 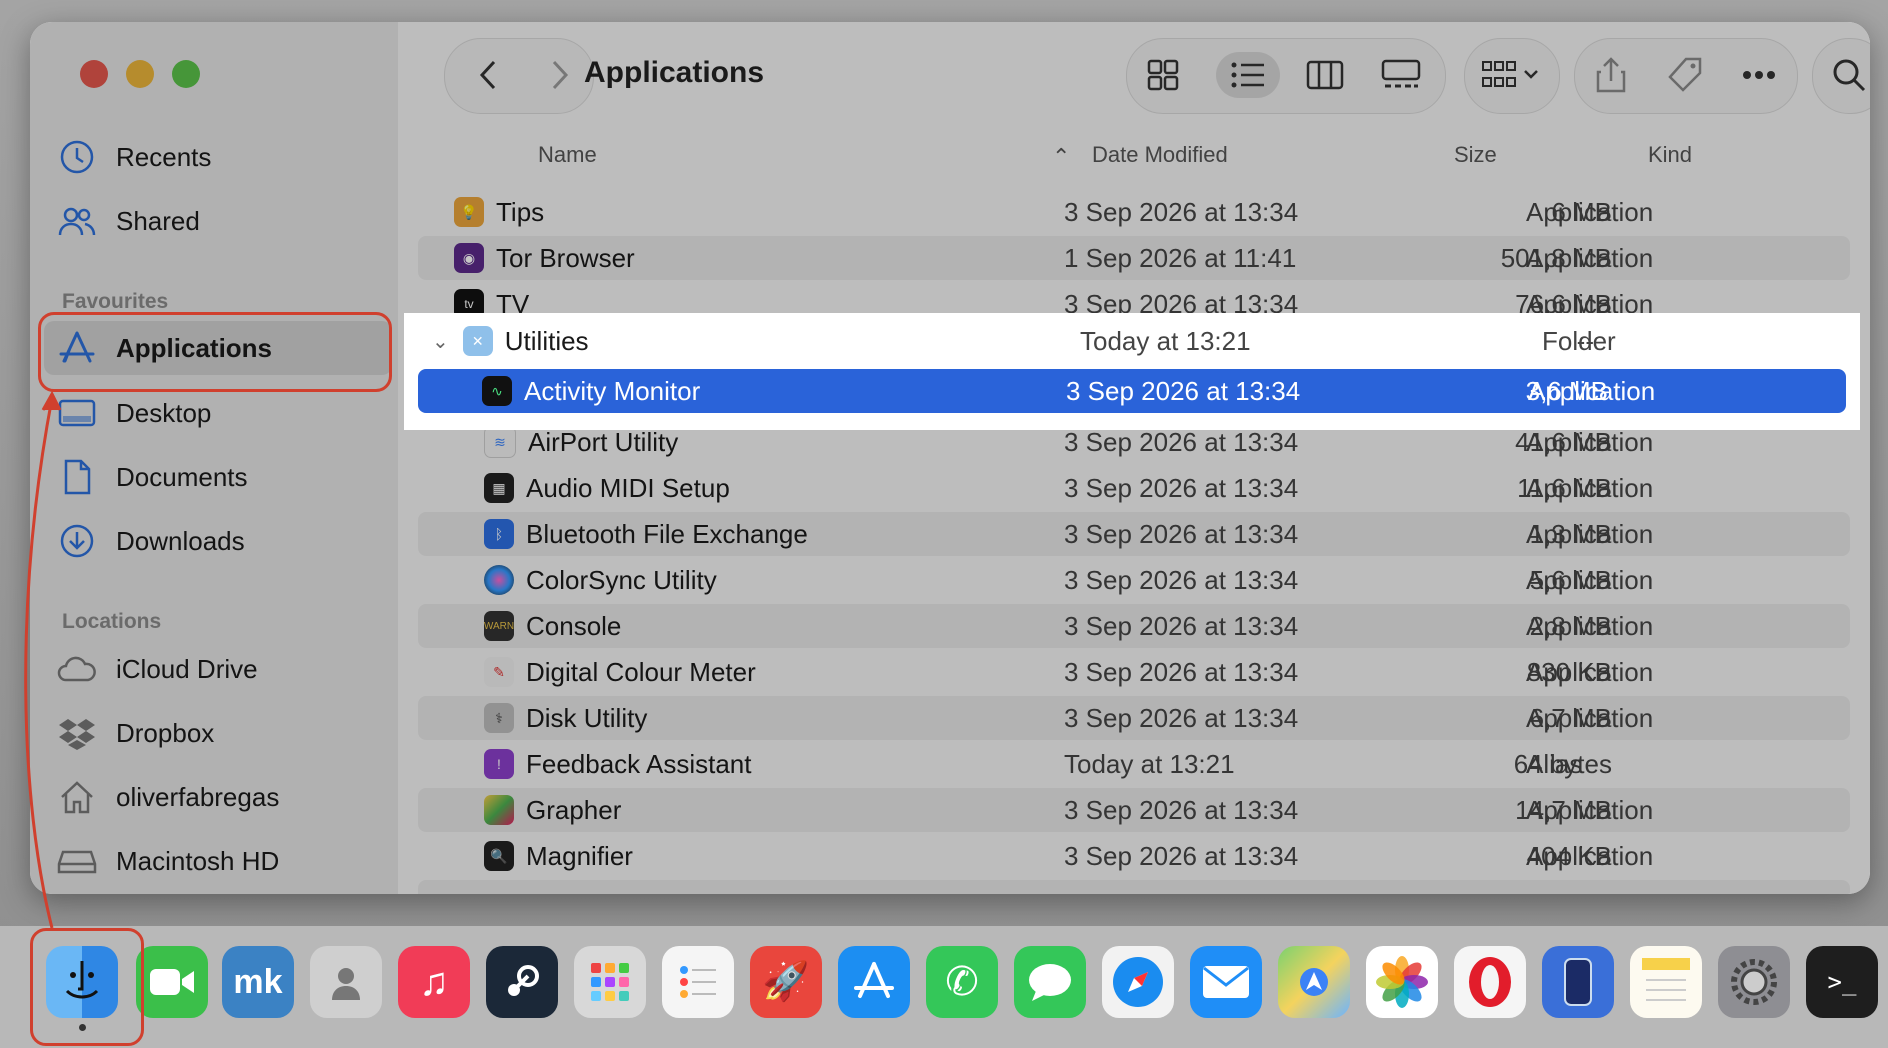 What do you see at coordinates (499, 764) in the screenshot?
I see `feedback-assistant-icon: !` at bounding box center [499, 764].